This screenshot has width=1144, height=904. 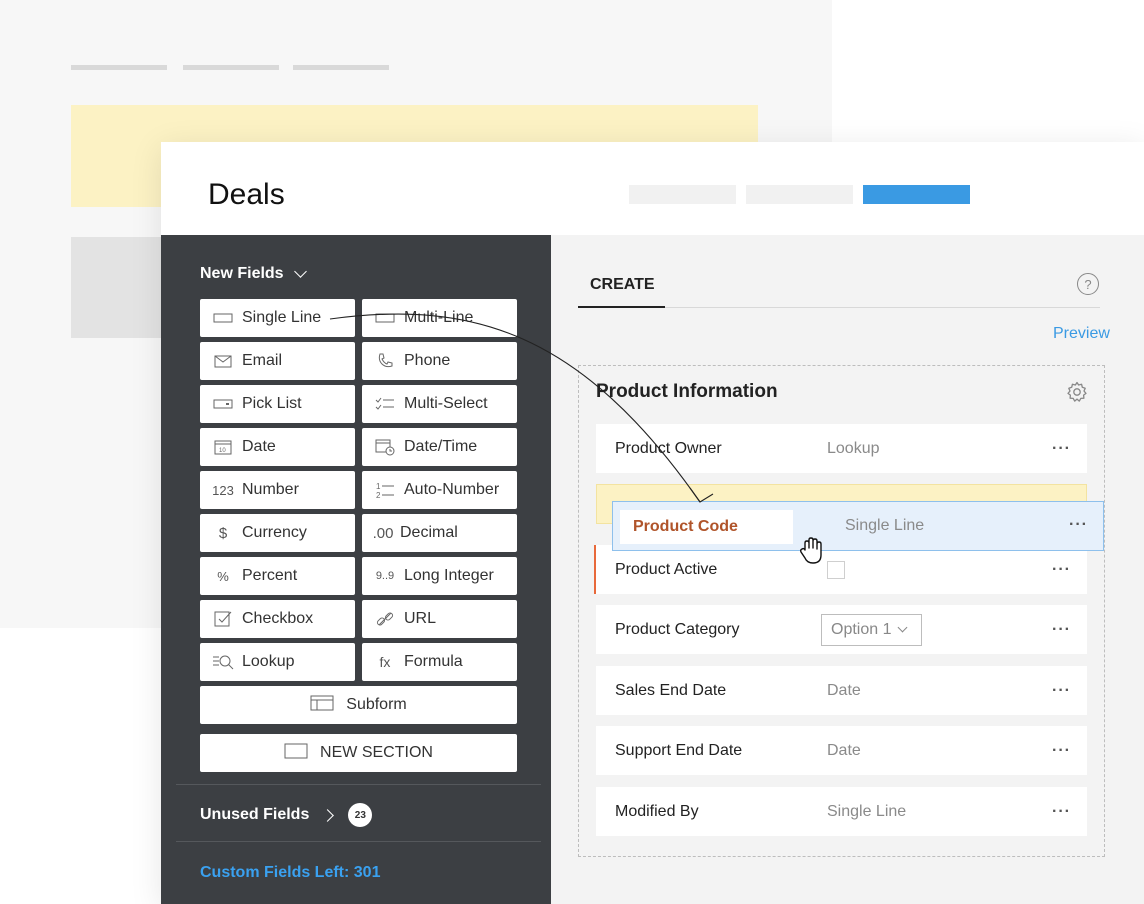 I want to click on field-date: 10 Date, so click(x=277, y=447).